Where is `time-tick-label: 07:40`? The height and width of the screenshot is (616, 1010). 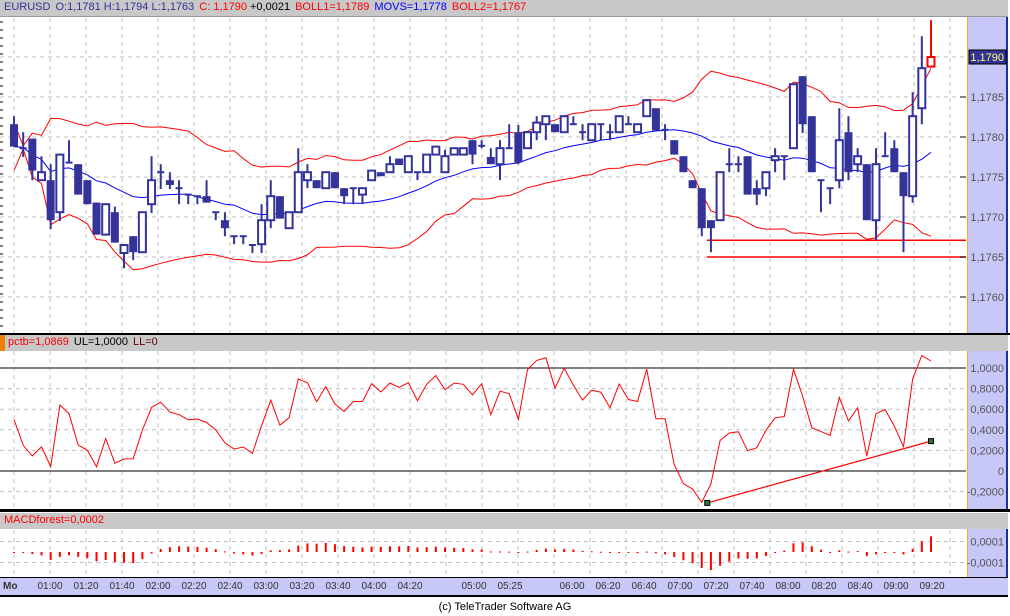 time-tick-label: 07:40 is located at coordinates (752, 586).